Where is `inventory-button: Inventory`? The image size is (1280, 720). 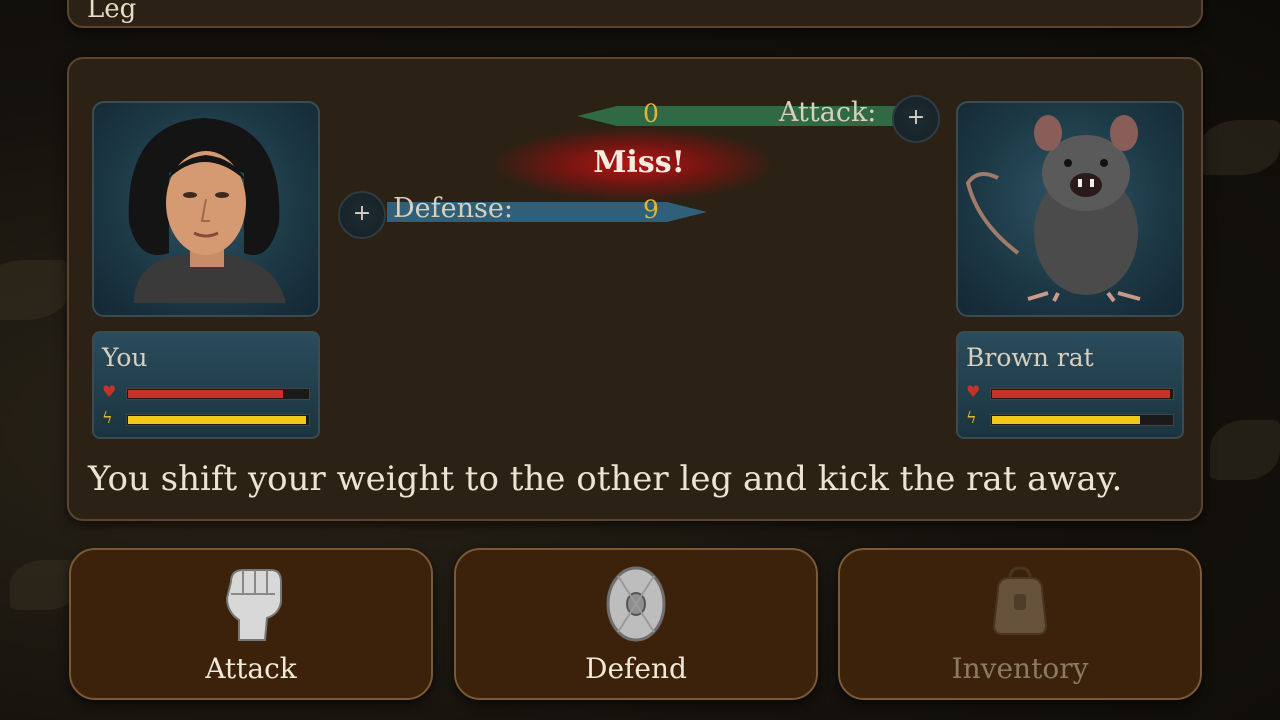
inventory-button: Inventory is located at coordinates (1020, 624).